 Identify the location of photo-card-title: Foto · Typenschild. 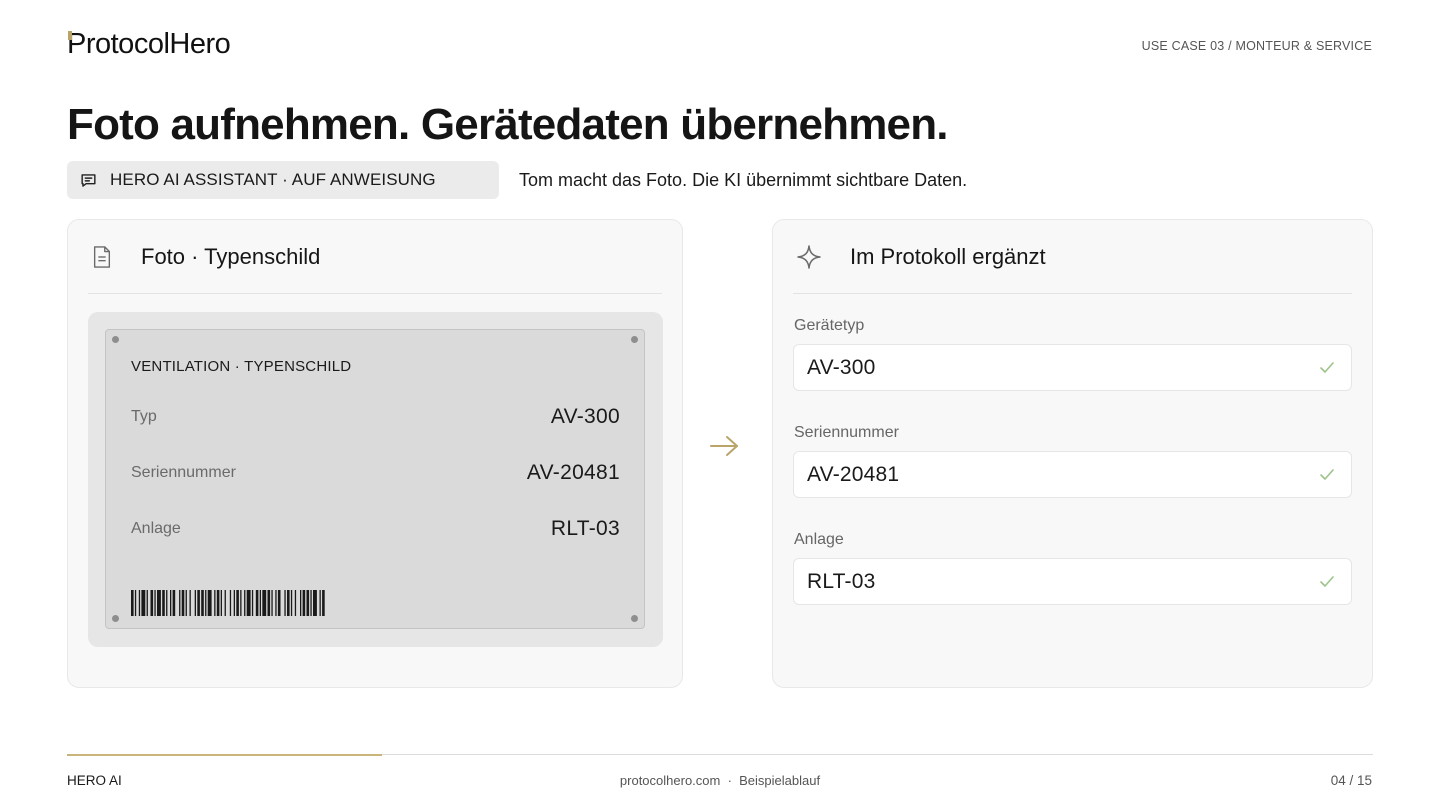
(231, 256).